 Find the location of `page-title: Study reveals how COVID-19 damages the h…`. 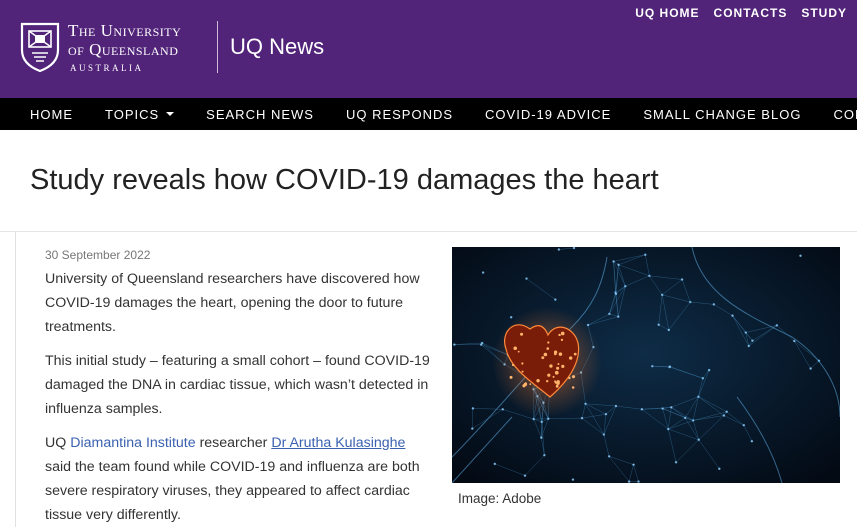

page-title: Study reveals how COVID-19 damages the h… is located at coordinates (344, 180).